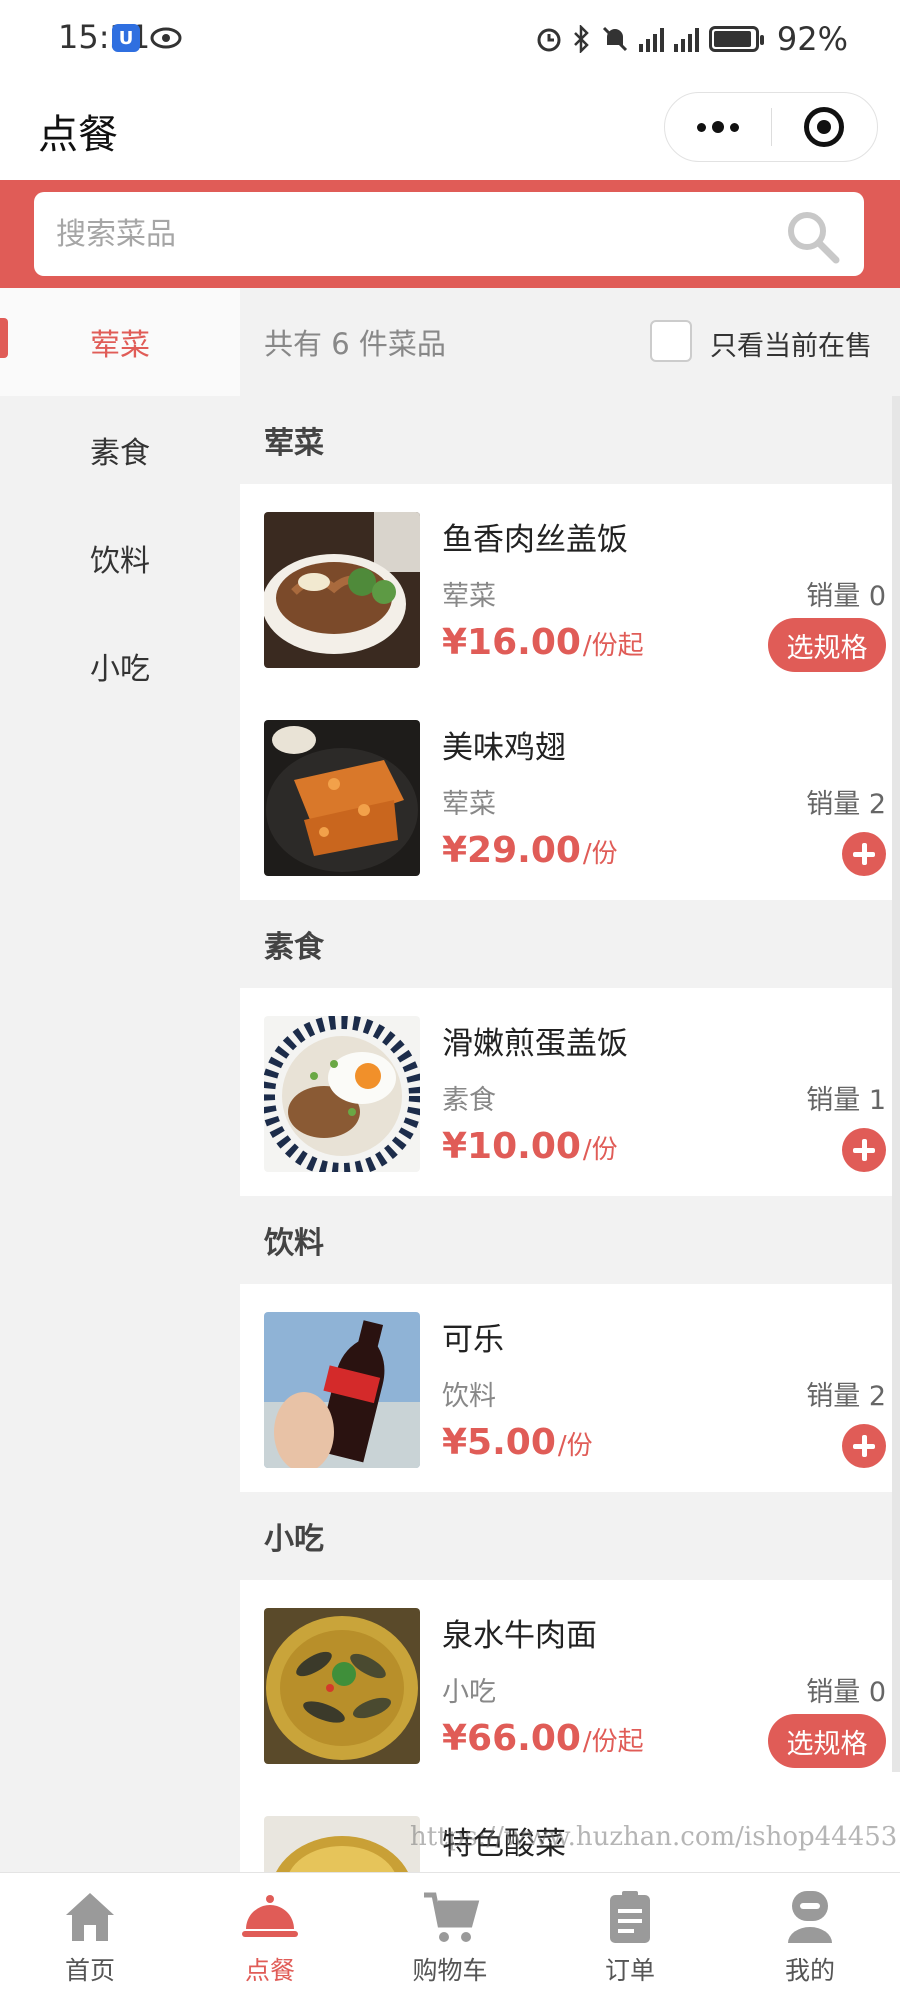 This screenshot has width=900, height=2000. Describe the element at coordinates (535, 540) in the screenshot. I see `dish-name: 鱼香肉丝盖饭` at that location.